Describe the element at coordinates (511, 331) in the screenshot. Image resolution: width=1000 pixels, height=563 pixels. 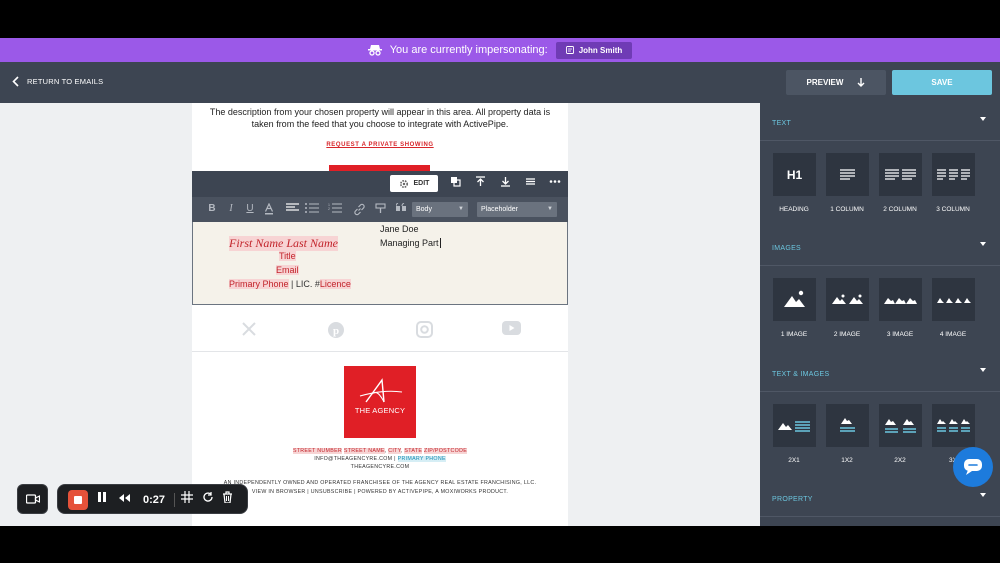
I see `youtube-icon` at that location.